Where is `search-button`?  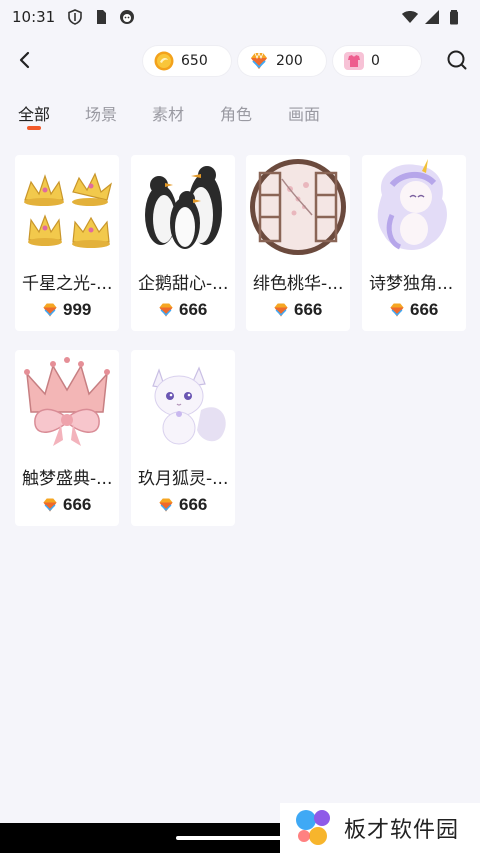 search-button is located at coordinates (457, 60).